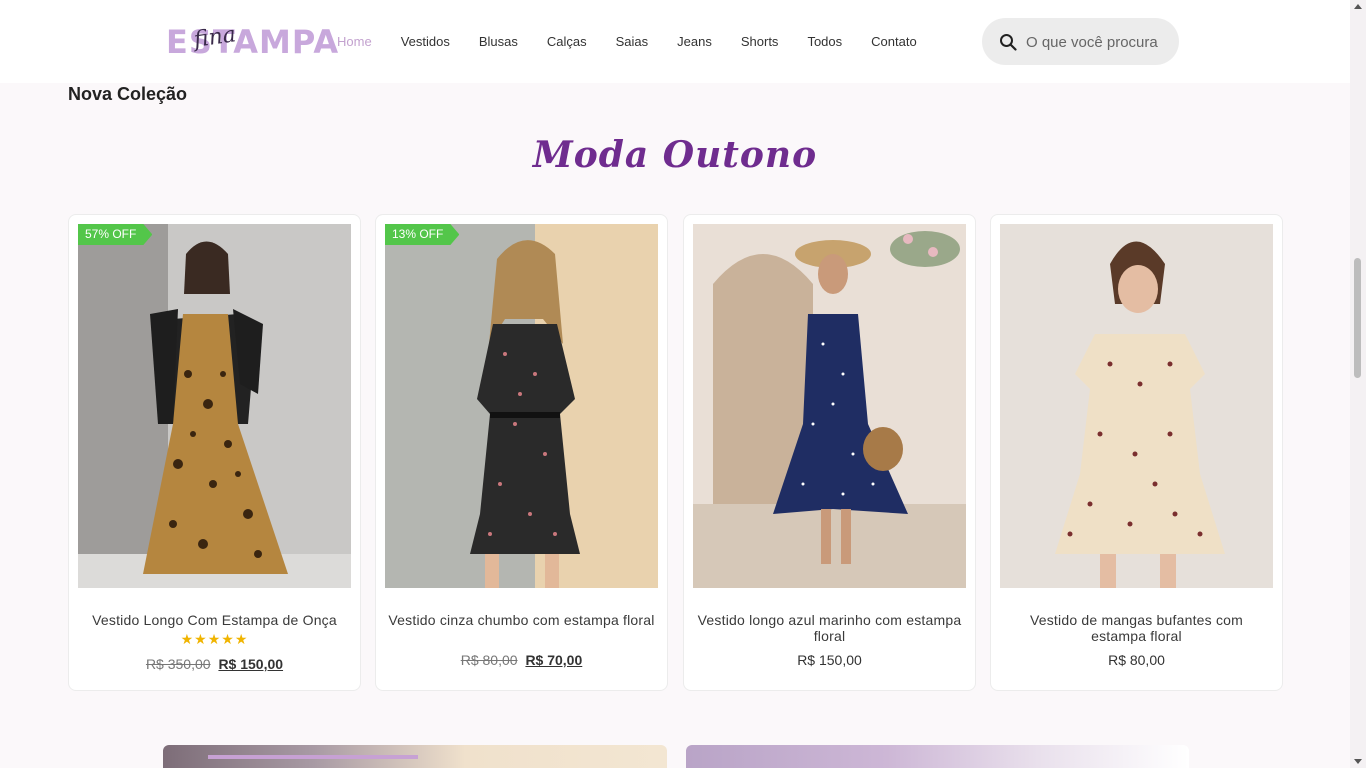  What do you see at coordinates (498, 41) in the screenshot?
I see `nav-blusas: Blusas` at bounding box center [498, 41].